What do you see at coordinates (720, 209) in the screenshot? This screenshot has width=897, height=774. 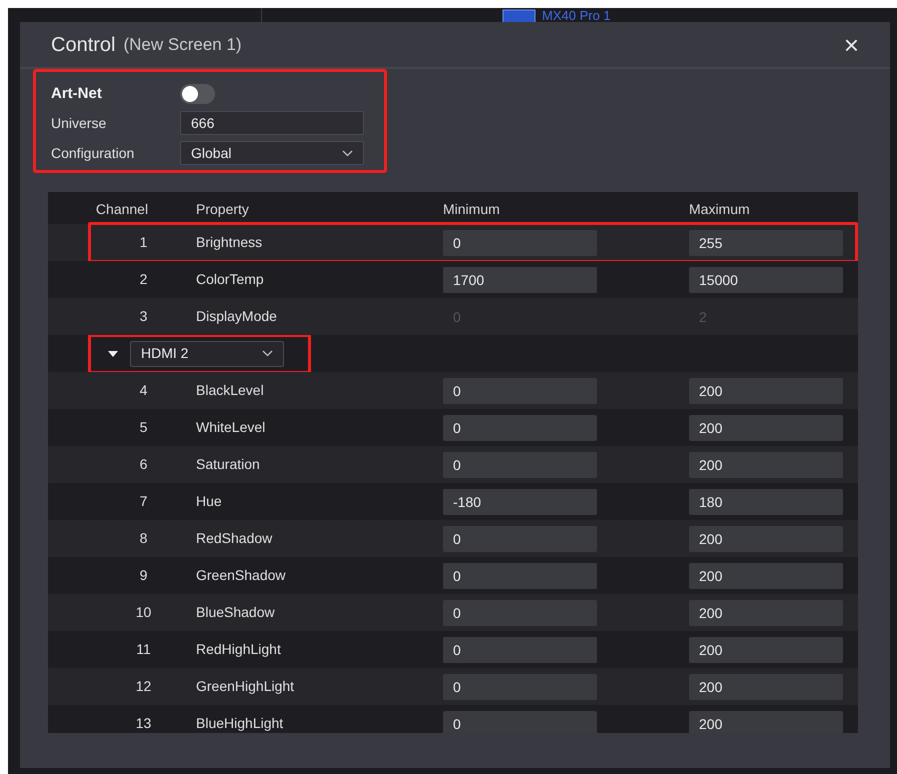 I see `column-header: Maximum` at bounding box center [720, 209].